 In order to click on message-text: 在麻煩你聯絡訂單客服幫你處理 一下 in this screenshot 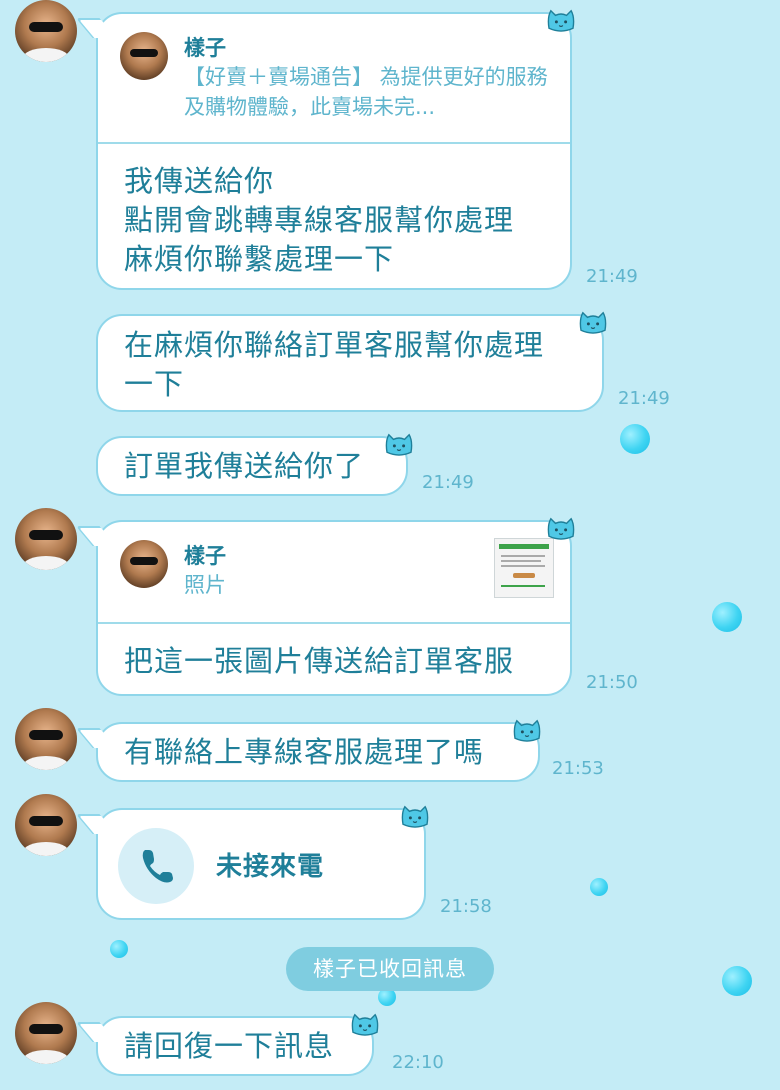, I will do `click(334, 364)`.